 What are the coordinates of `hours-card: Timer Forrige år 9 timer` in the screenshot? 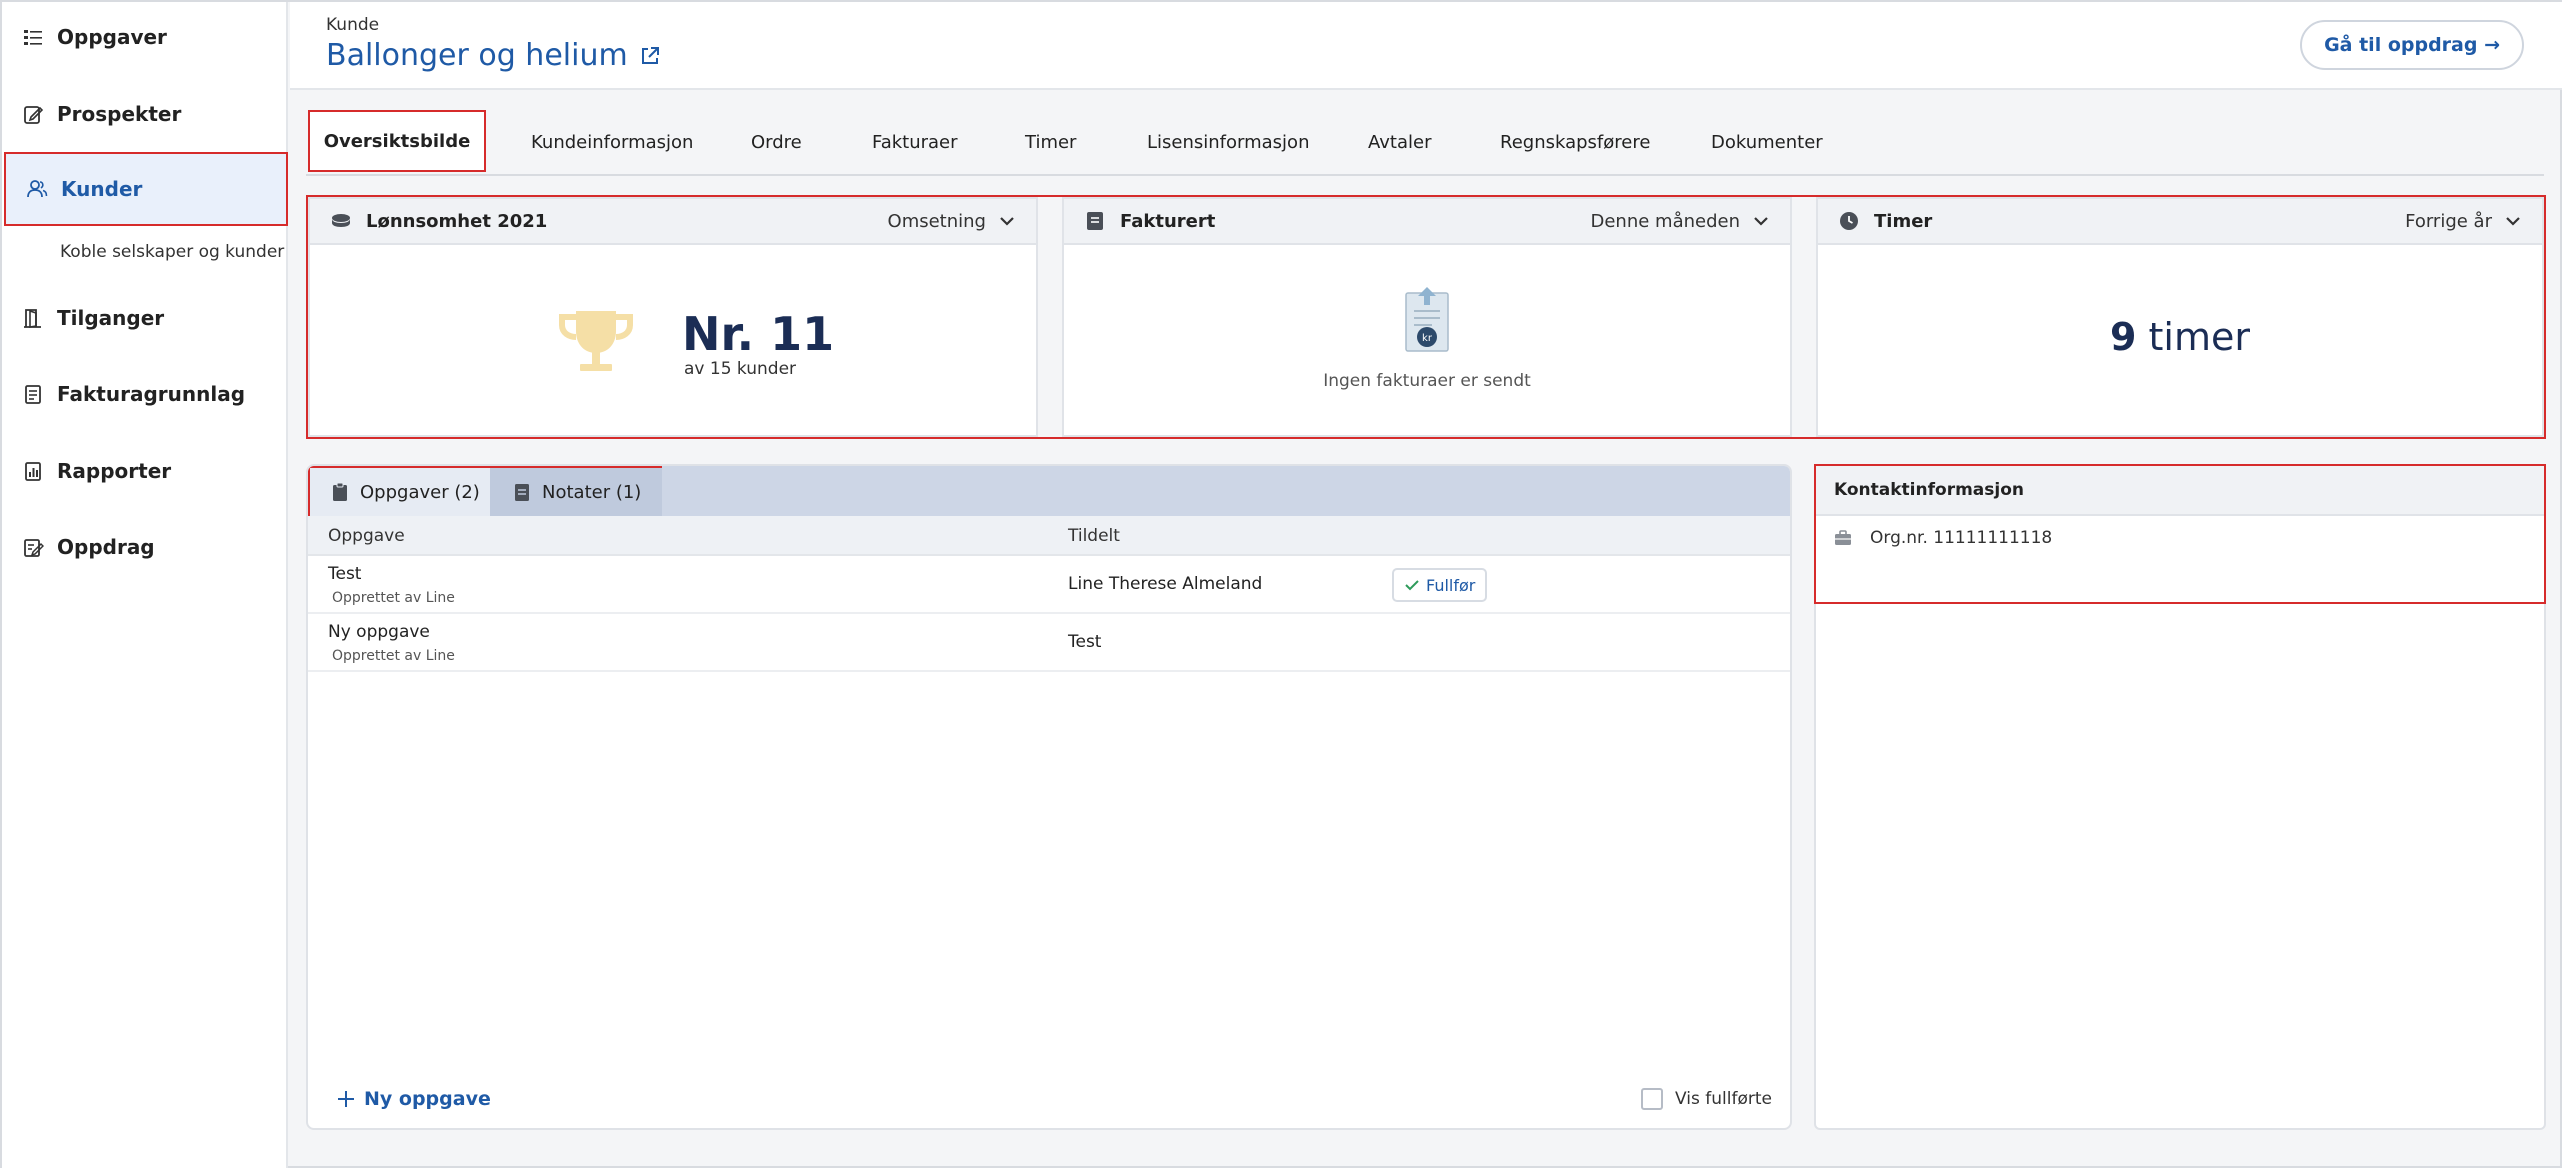 It's located at (2180, 317).